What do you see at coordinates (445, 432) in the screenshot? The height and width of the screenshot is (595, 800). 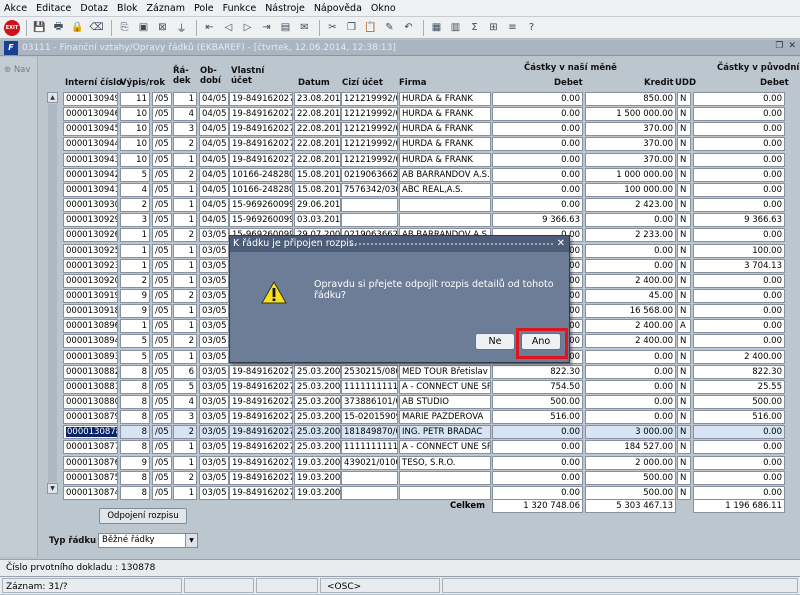 I see `cell-firma: ING. PETR BRADAC` at bounding box center [445, 432].